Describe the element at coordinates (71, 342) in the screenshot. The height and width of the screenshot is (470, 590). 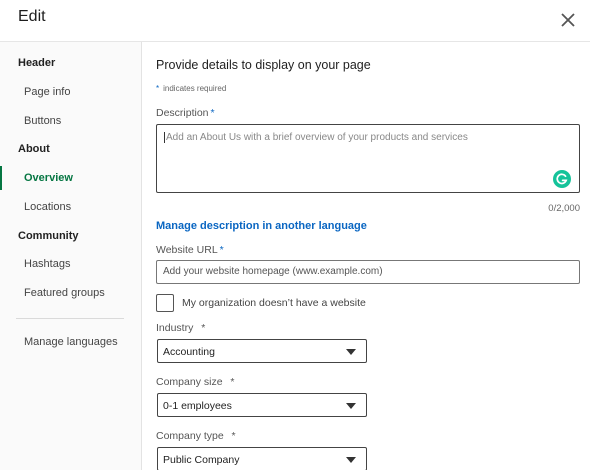
I see `sidebar-item-manage-languages: Manage languages` at that location.